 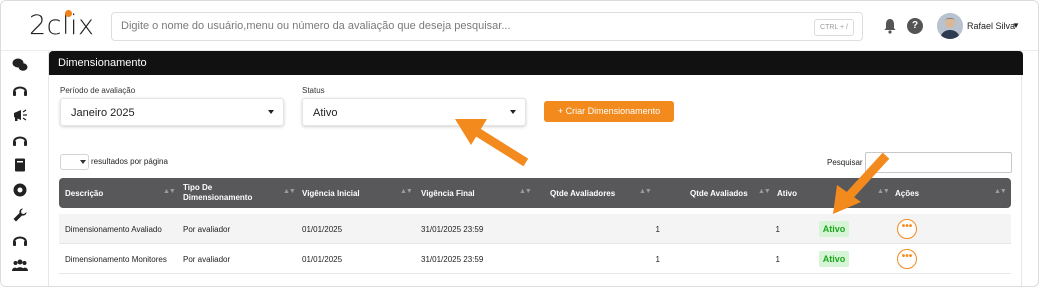 What do you see at coordinates (890, 26) in the screenshot?
I see `bell-icon` at bounding box center [890, 26].